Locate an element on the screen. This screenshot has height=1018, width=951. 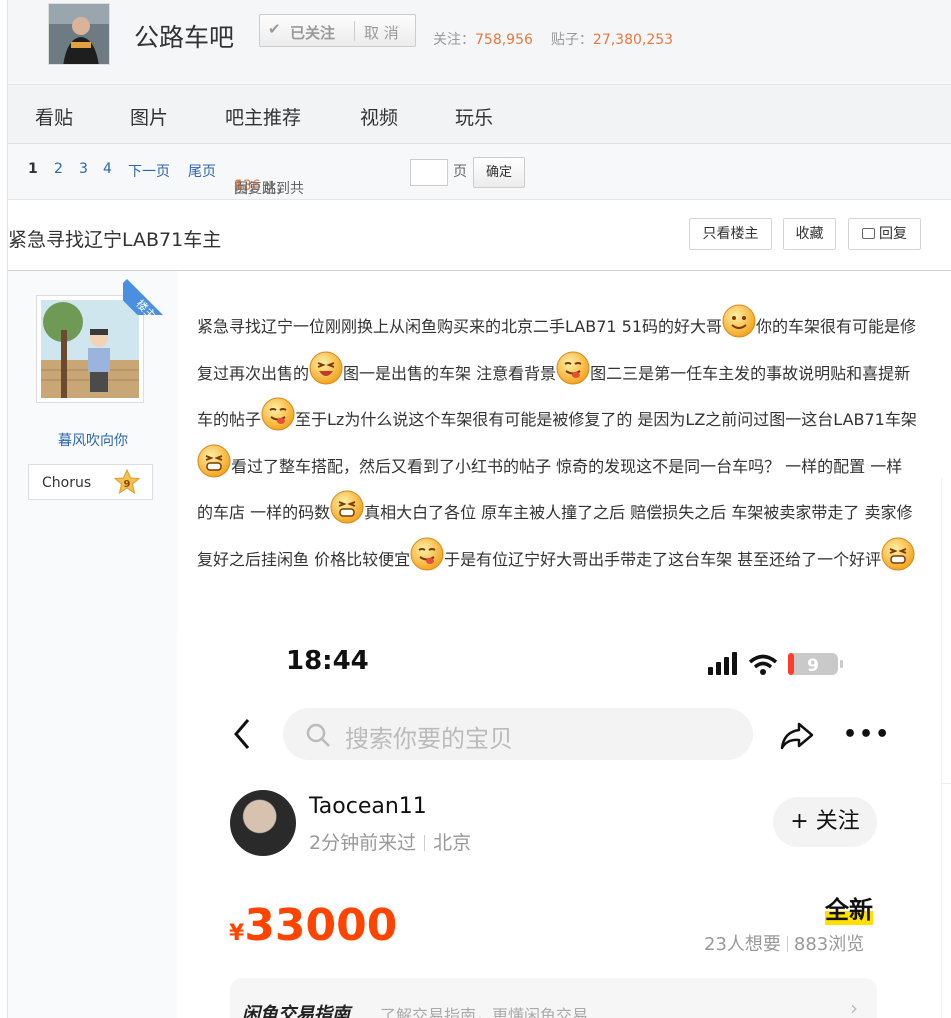
phone-search-placeholder: 搜索你要的宝贝 is located at coordinates (429, 739).